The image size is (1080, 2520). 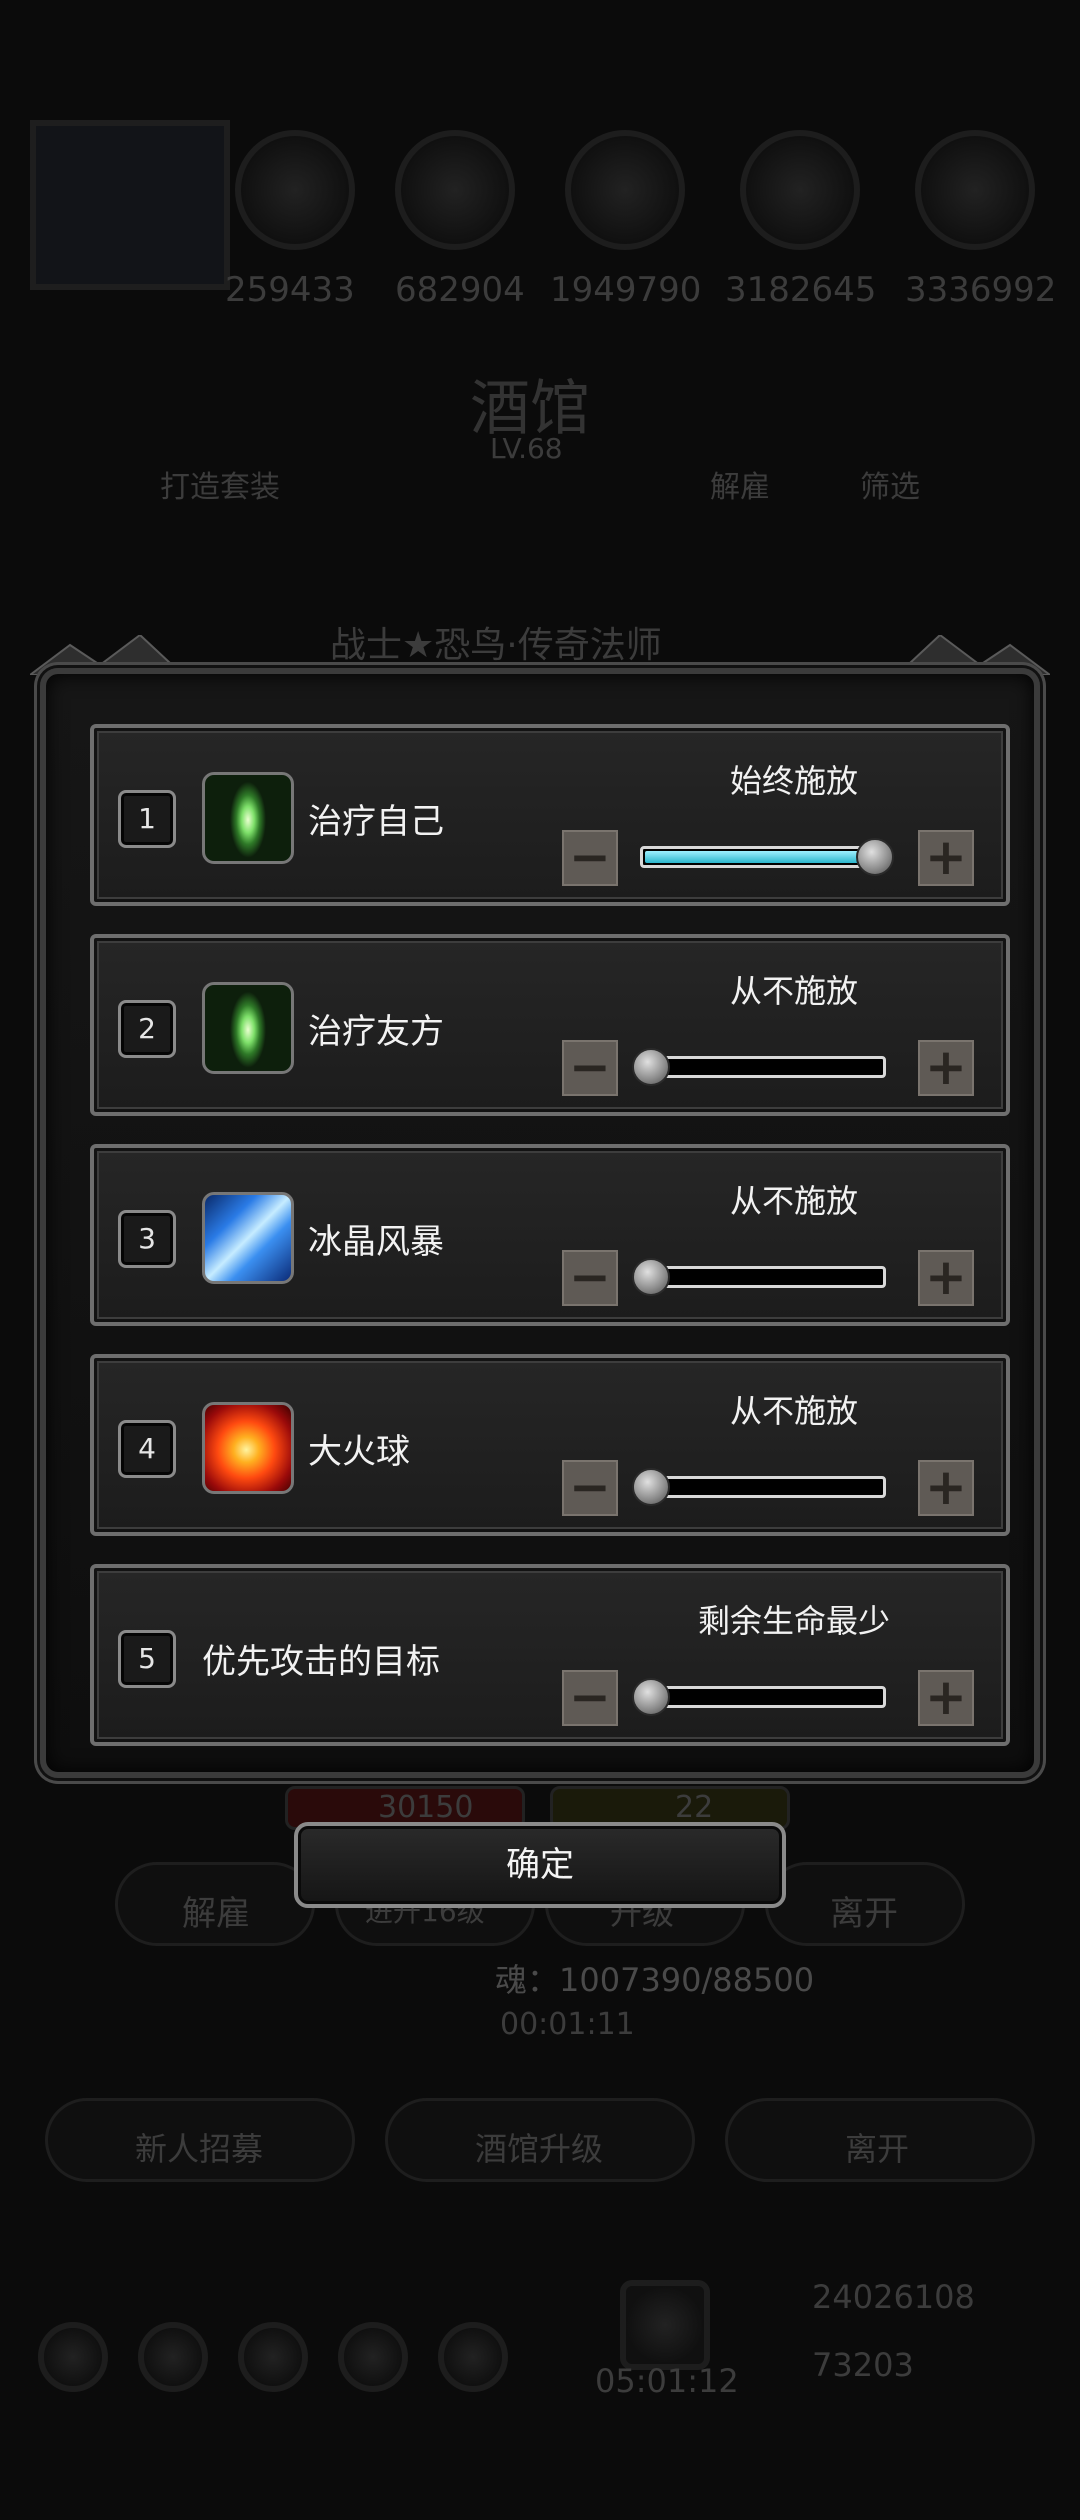 What do you see at coordinates (665, 2325) in the screenshot?
I see `gift-icon` at bounding box center [665, 2325].